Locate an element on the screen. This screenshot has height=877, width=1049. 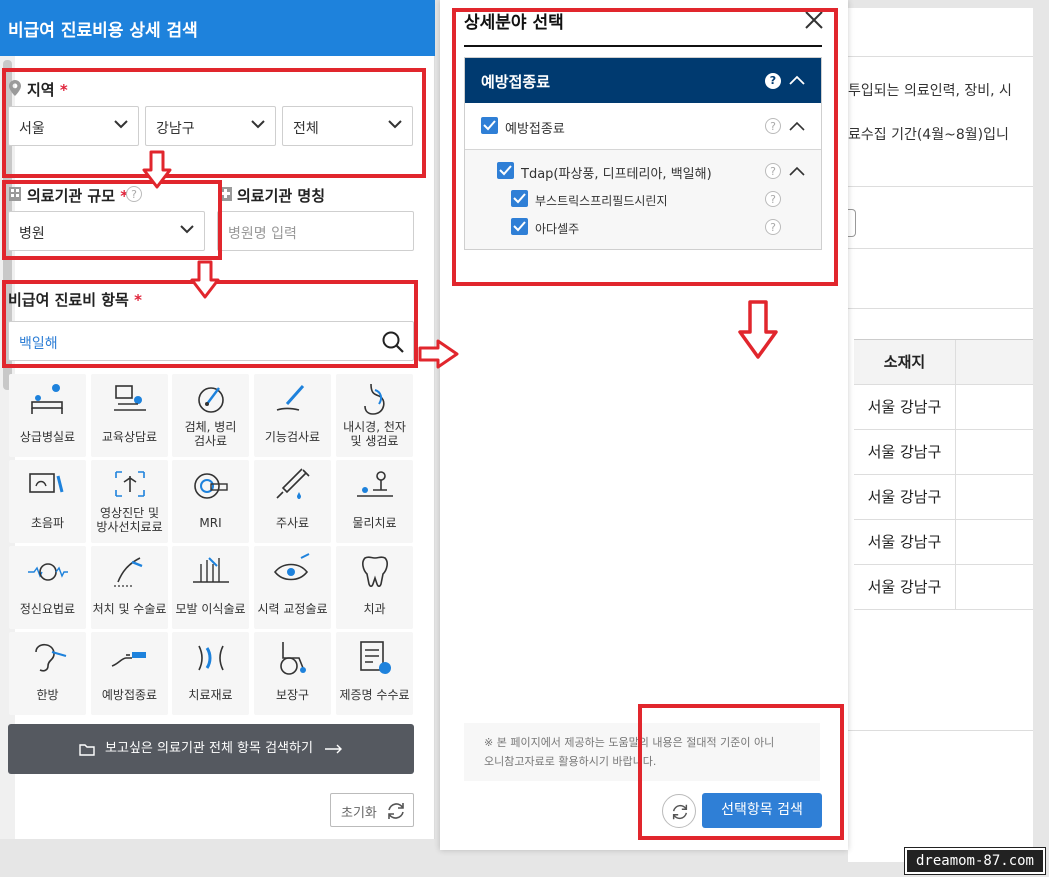
category-label: 물리치료 is located at coordinates (374, 523).